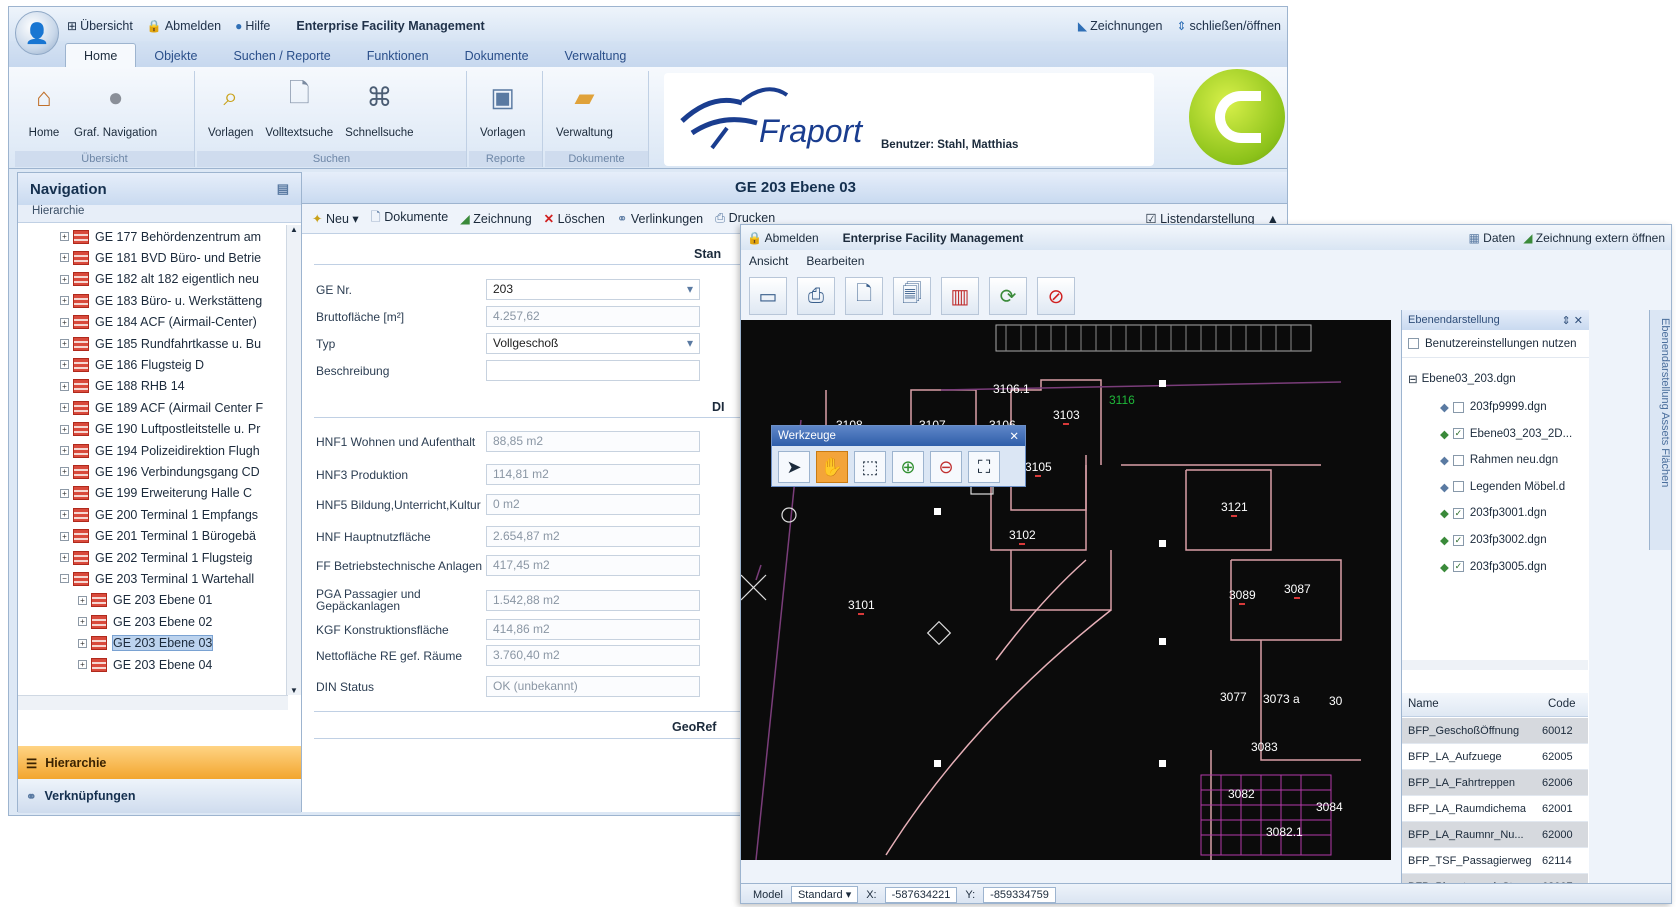 The height and width of the screenshot is (907, 1676). Describe the element at coordinates (299, 105) in the screenshot. I see `volltextsuche-button: 🗋 Volltextsuche` at that location.